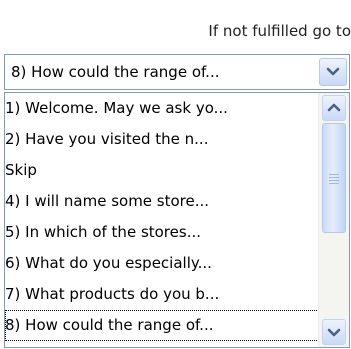 Image resolution: width=351 pixels, height=349 pixels. I want to click on scroll-down-button, so click(334, 332).